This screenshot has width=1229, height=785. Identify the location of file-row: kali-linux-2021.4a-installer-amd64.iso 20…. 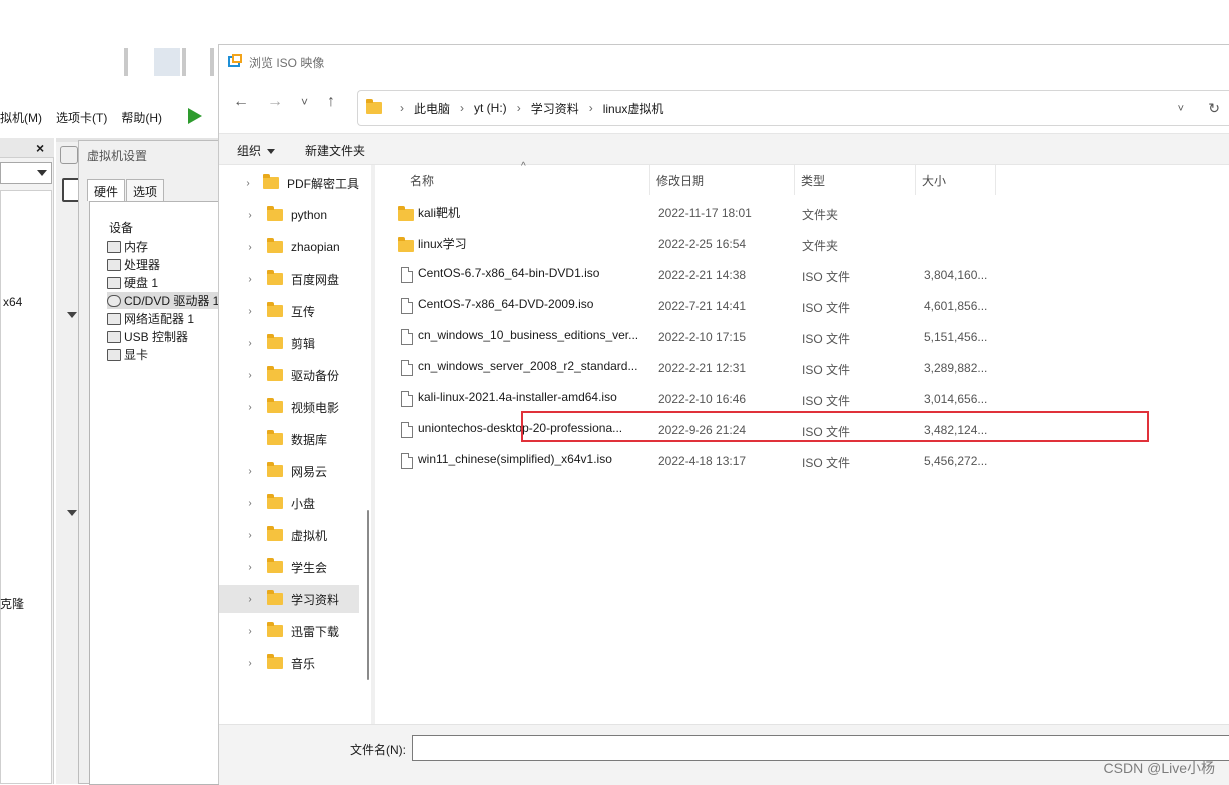
(802, 399).